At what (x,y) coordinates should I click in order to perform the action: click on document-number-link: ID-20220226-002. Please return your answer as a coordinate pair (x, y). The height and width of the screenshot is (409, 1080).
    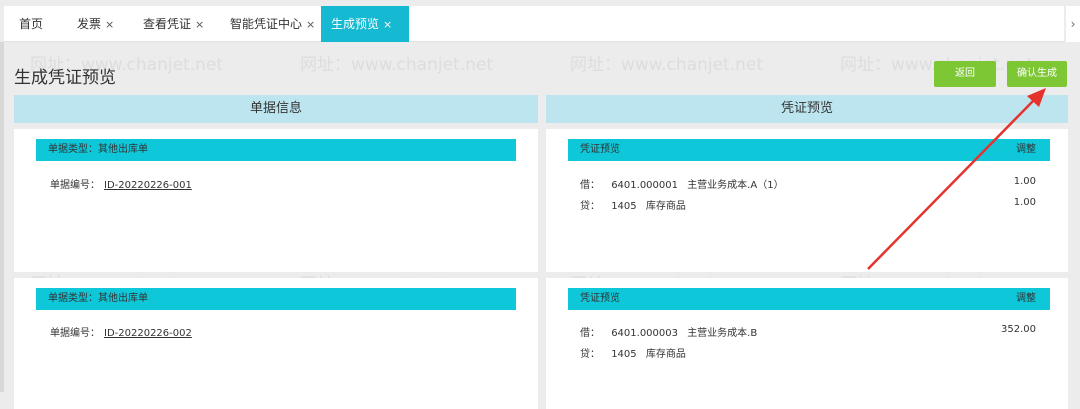
    Looking at the image, I should click on (148, 333).